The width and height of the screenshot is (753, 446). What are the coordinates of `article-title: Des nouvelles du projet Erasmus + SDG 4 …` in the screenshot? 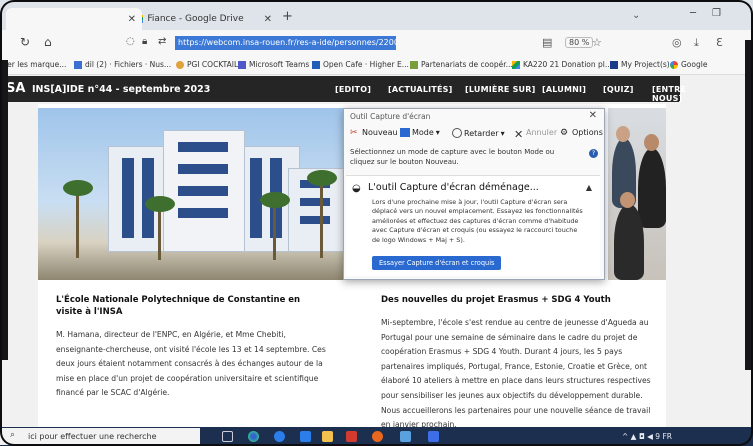 It's located at (521, 300).